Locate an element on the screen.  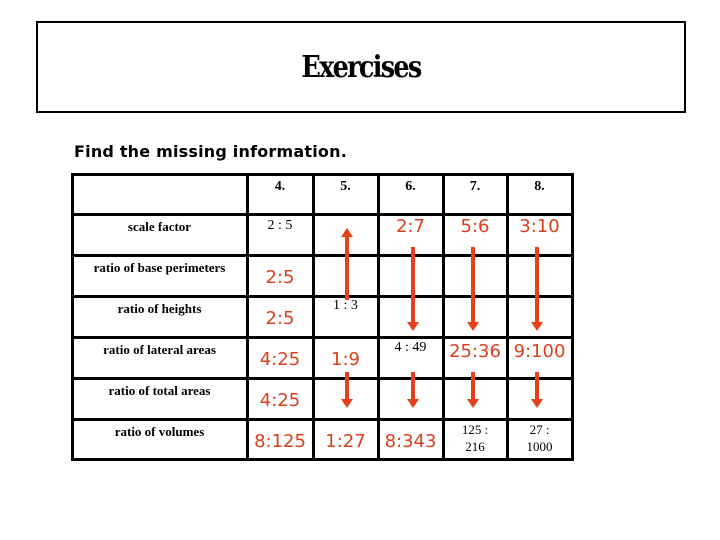
row-label: ratio of base perimeters is located at coordinates (159, 267).